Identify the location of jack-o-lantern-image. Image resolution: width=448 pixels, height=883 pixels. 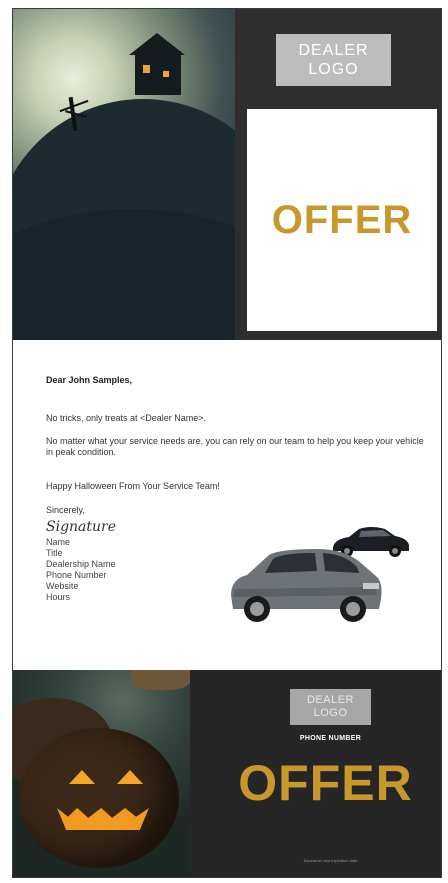
(101, 773).